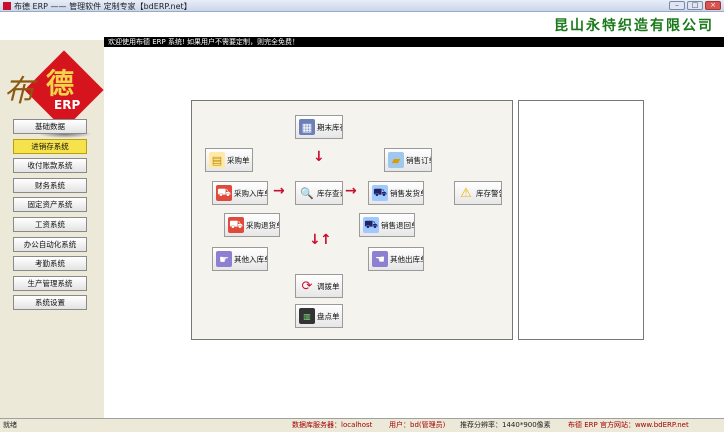  Describe the element at coordinates (224, 259) in the screenshot. I see `hand-in-icon: ☛` at that location.